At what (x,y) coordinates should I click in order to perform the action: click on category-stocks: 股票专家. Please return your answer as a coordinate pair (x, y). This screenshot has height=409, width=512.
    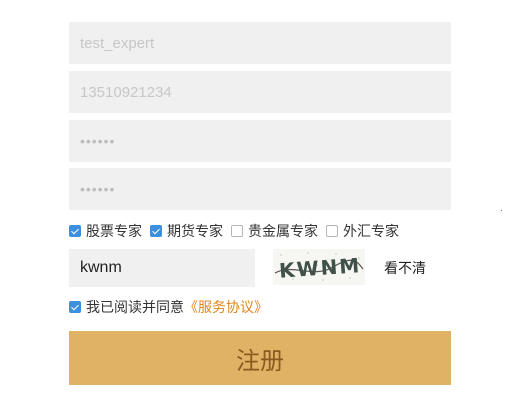
    Looking at the image, I should click on (105, 231).